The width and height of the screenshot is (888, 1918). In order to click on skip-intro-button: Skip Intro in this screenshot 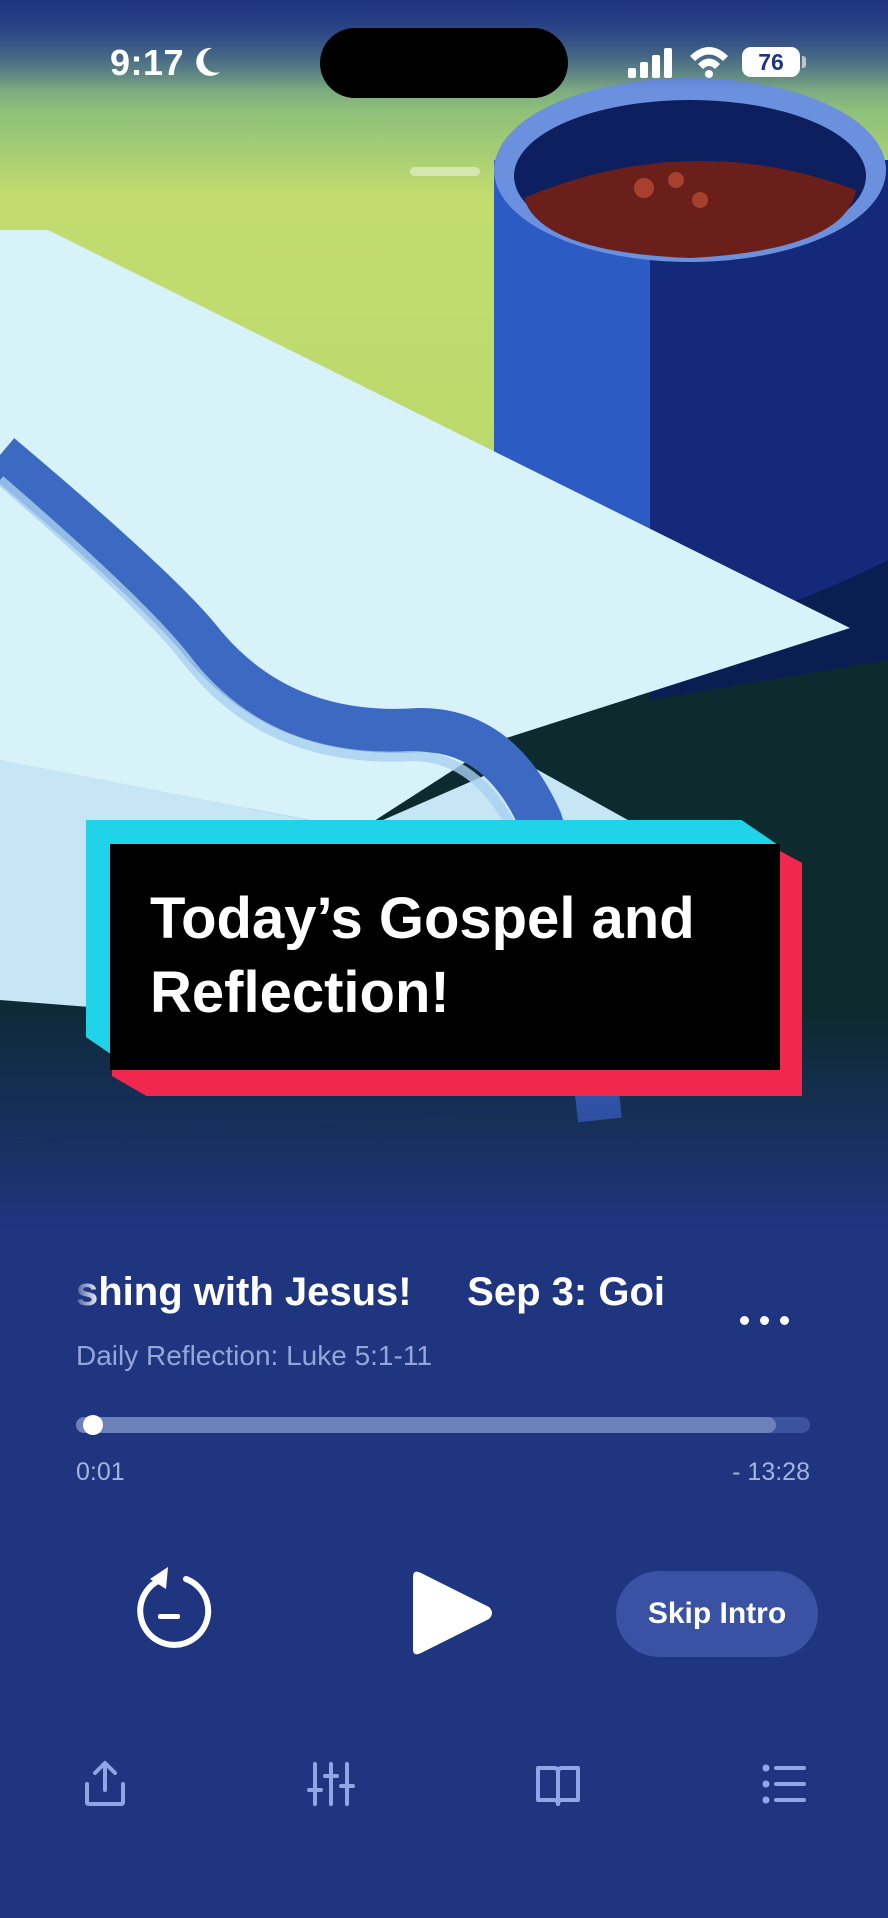, I will do `click(717, 1614)`.